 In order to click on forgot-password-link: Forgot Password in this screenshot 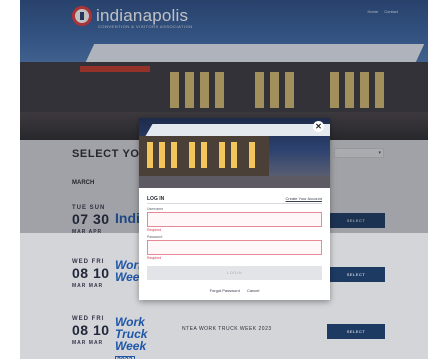, I will do `click(225, 290)`.